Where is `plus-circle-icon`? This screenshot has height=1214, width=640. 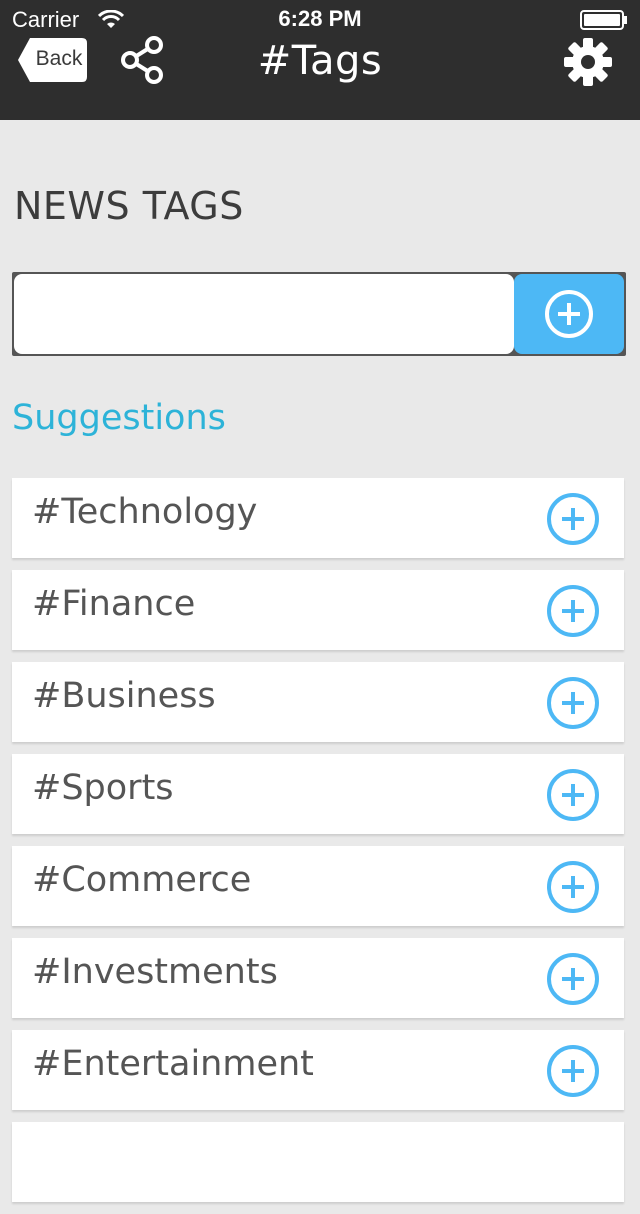 plus-circle-icon is located at coordinates (569, 314).